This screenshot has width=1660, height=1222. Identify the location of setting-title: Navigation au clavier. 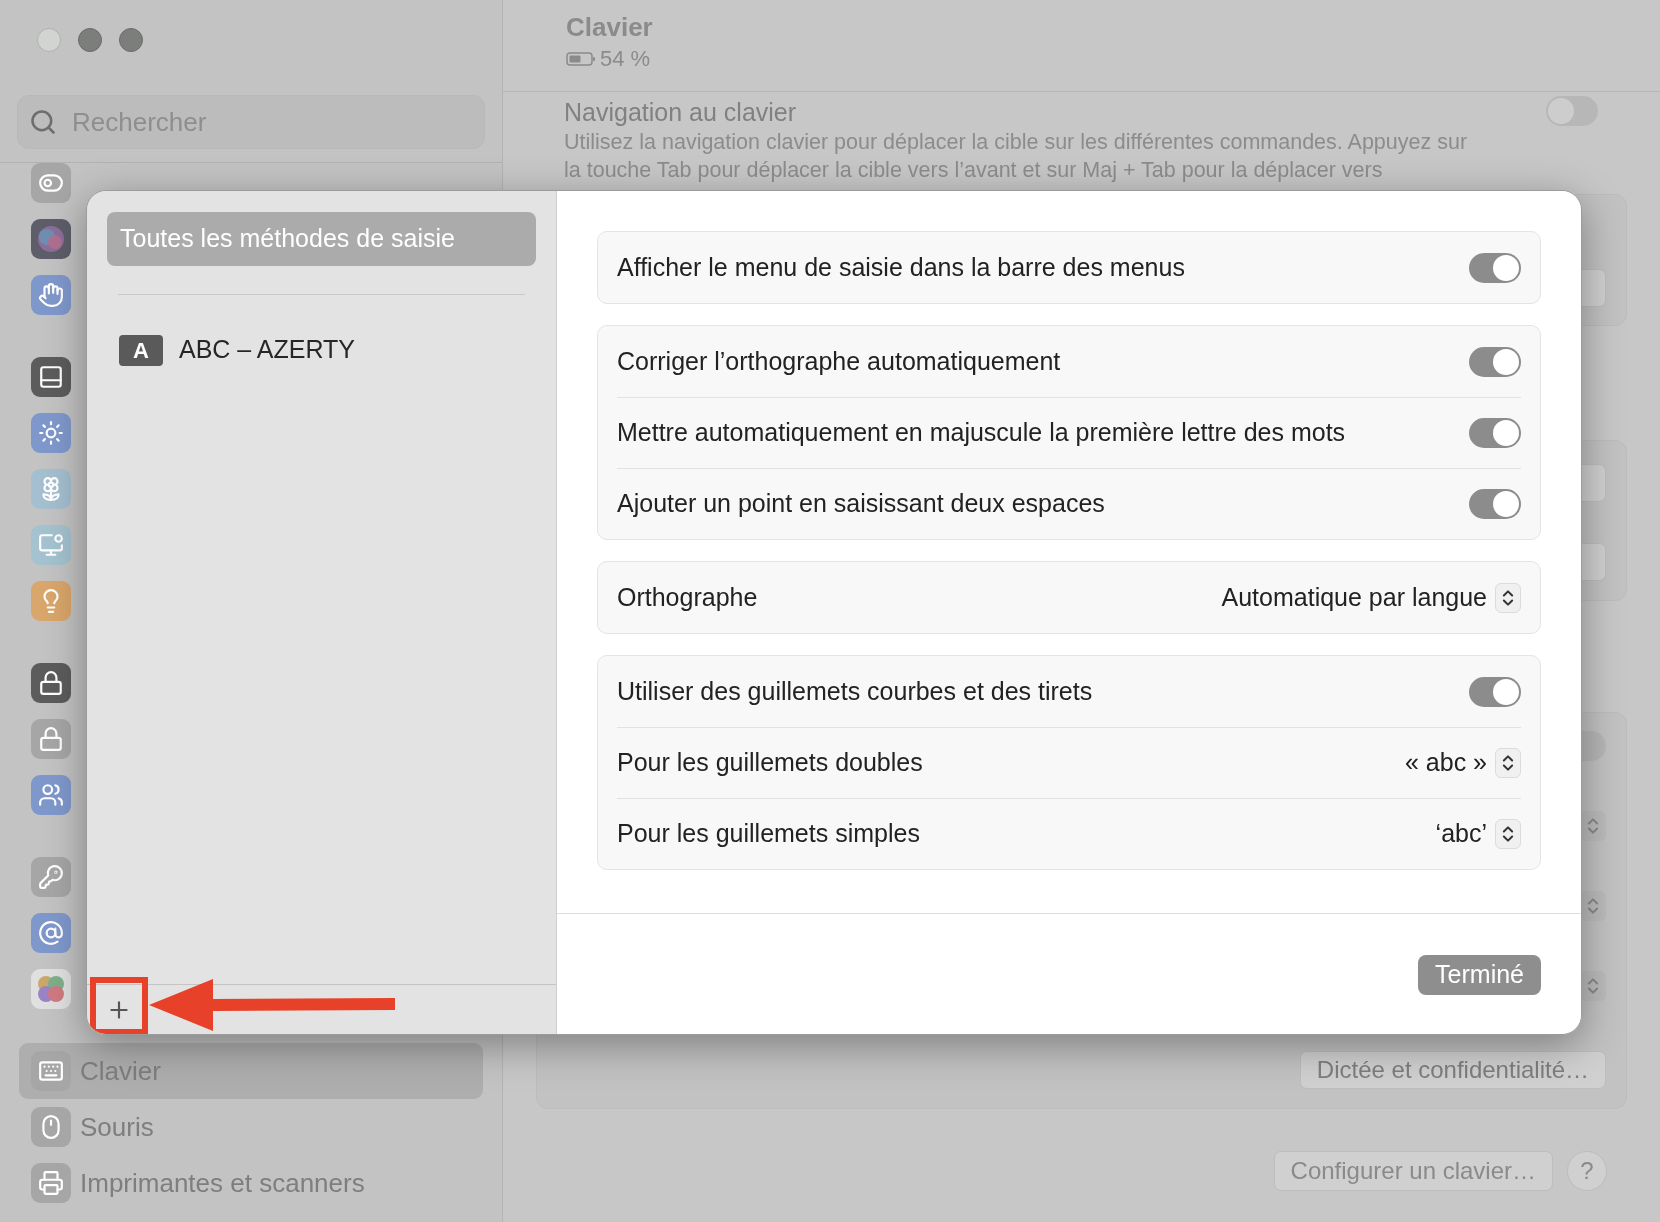
(681, 112).